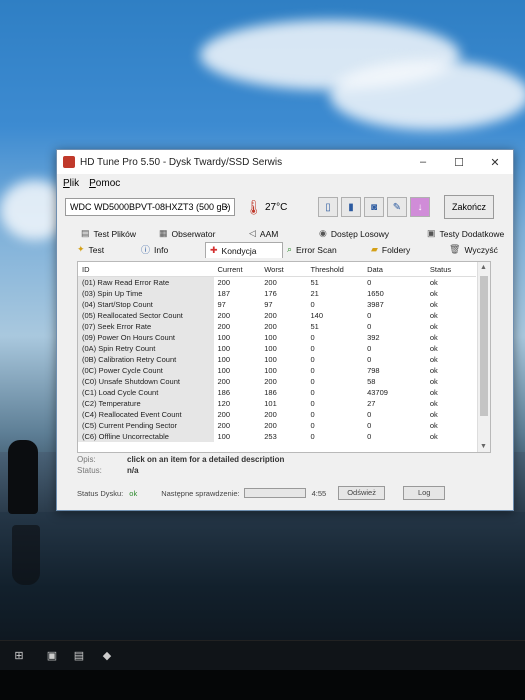  I want to click on table-row: (09) Power On Hours Count 100 100 0 392 ok, so click(277, 337).